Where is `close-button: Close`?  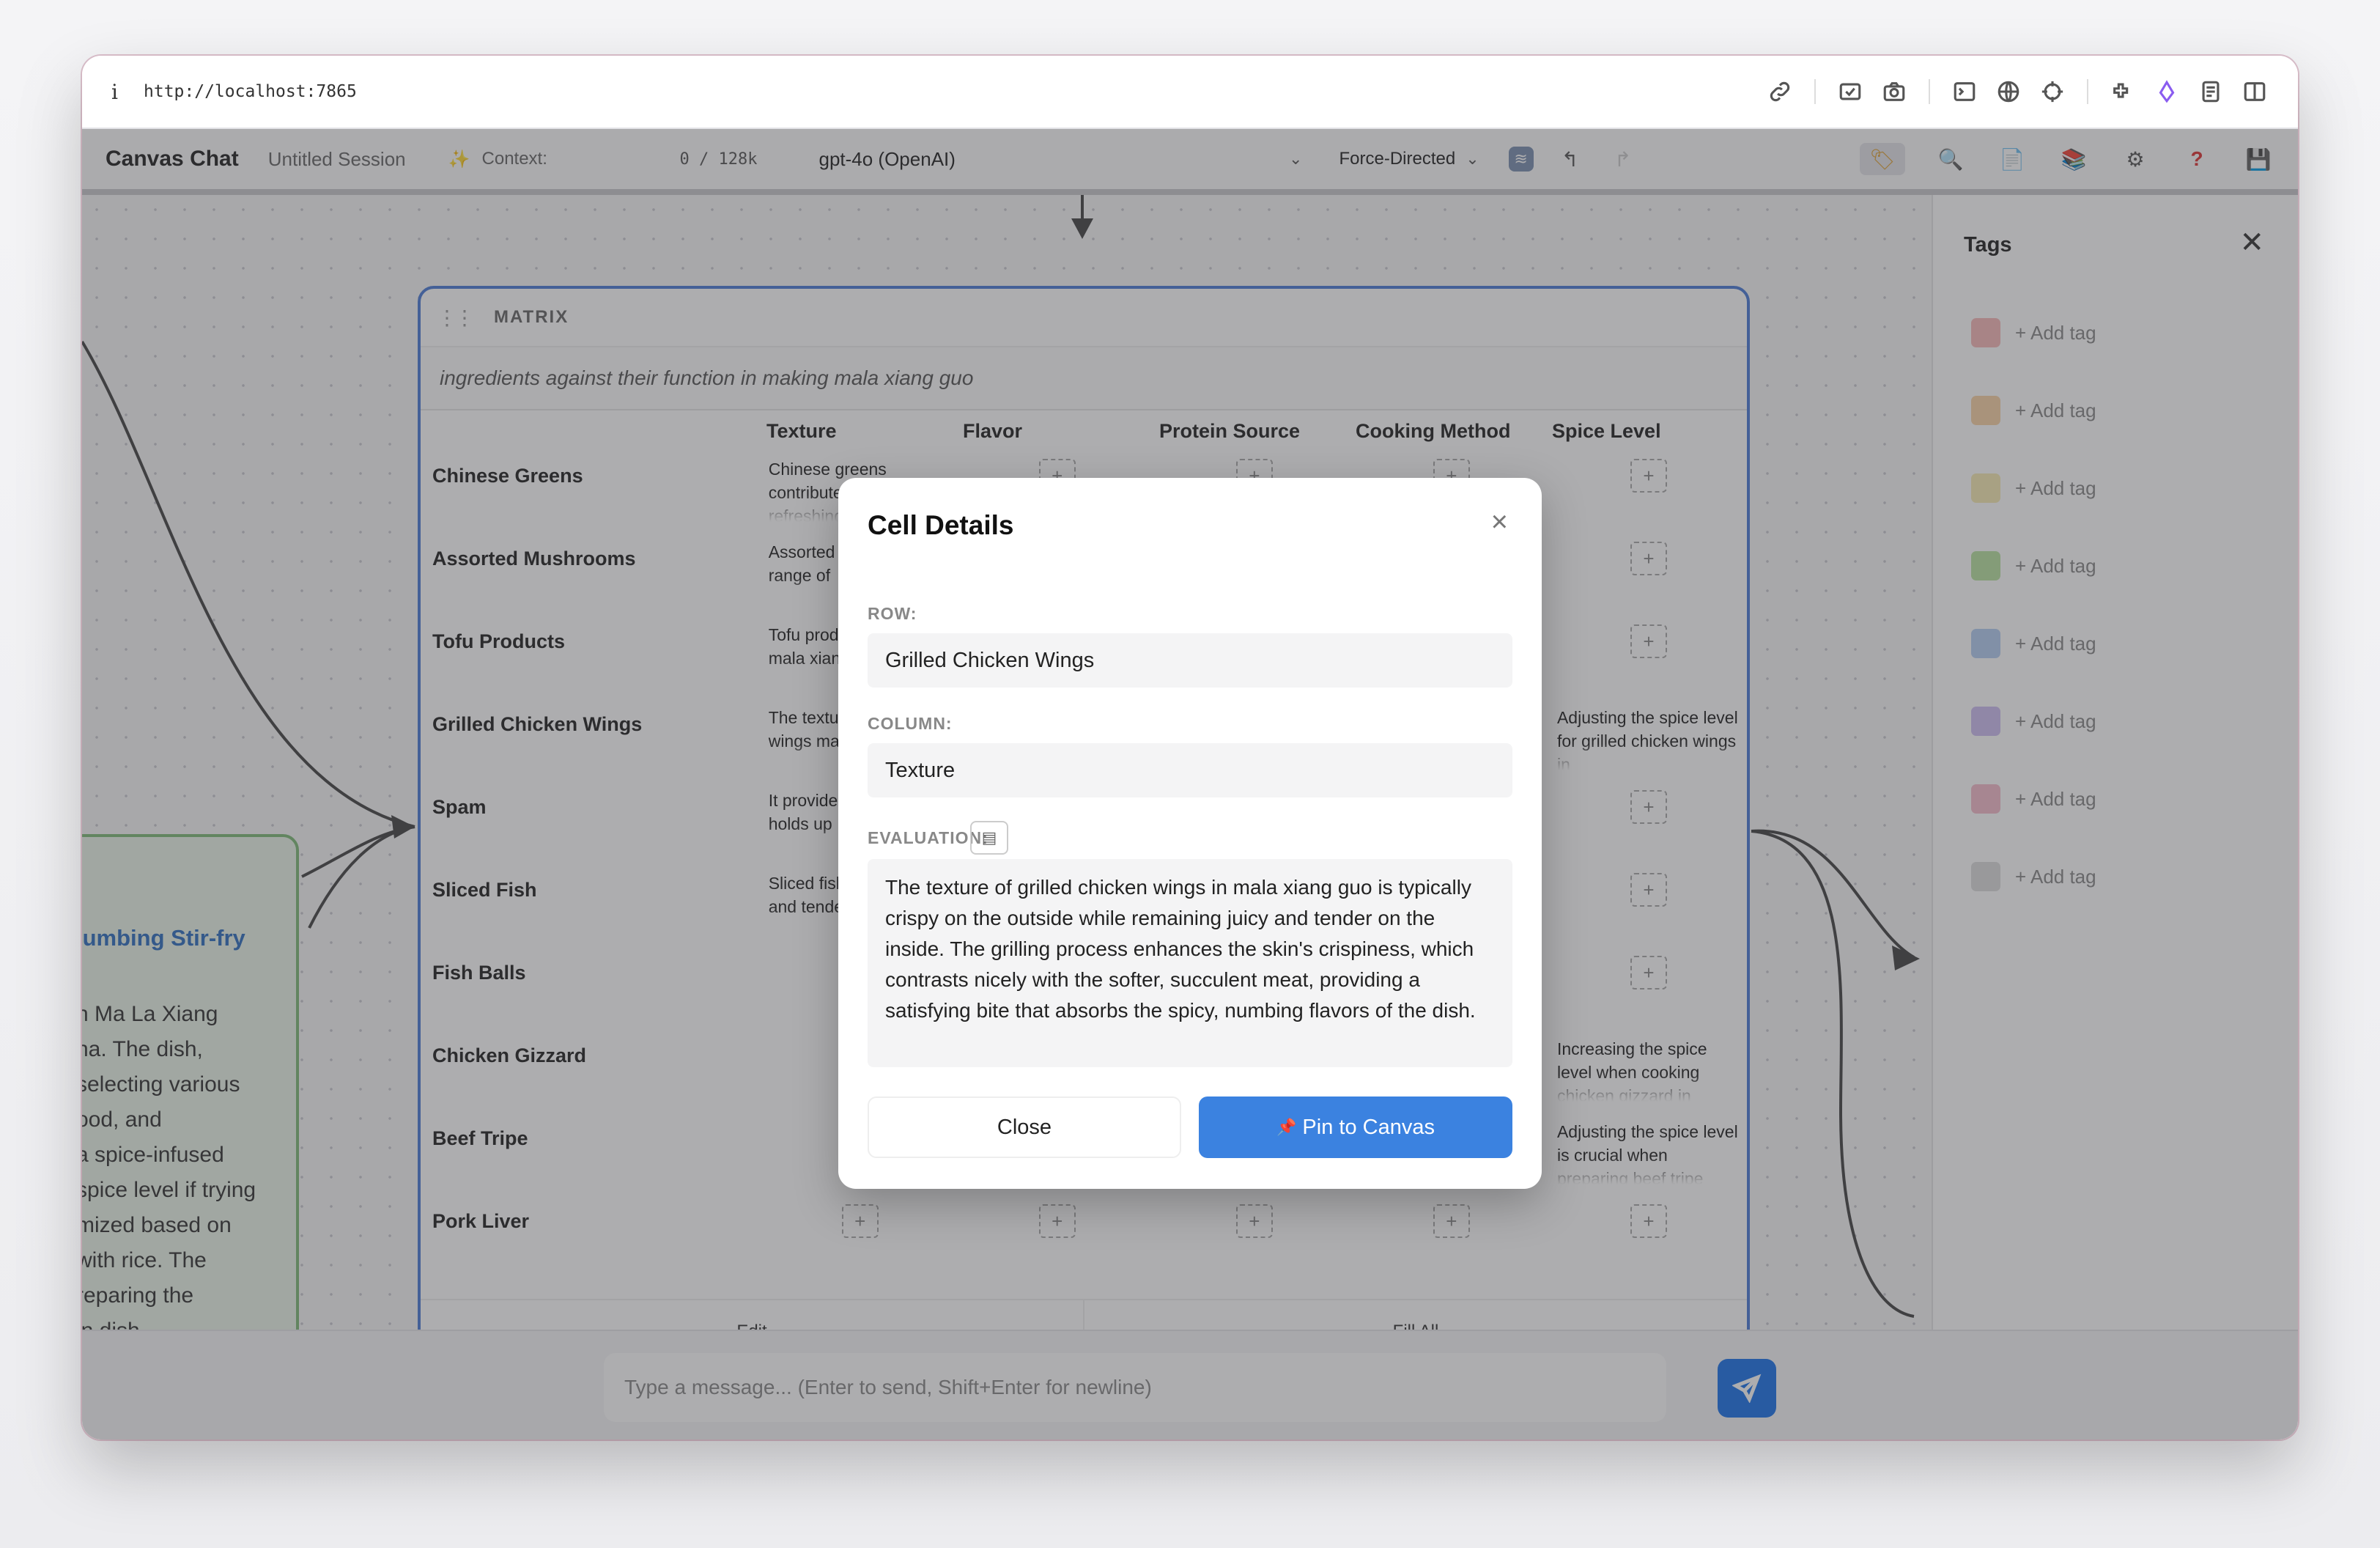
close-button: Close is located at coordinates (1024, 1127).